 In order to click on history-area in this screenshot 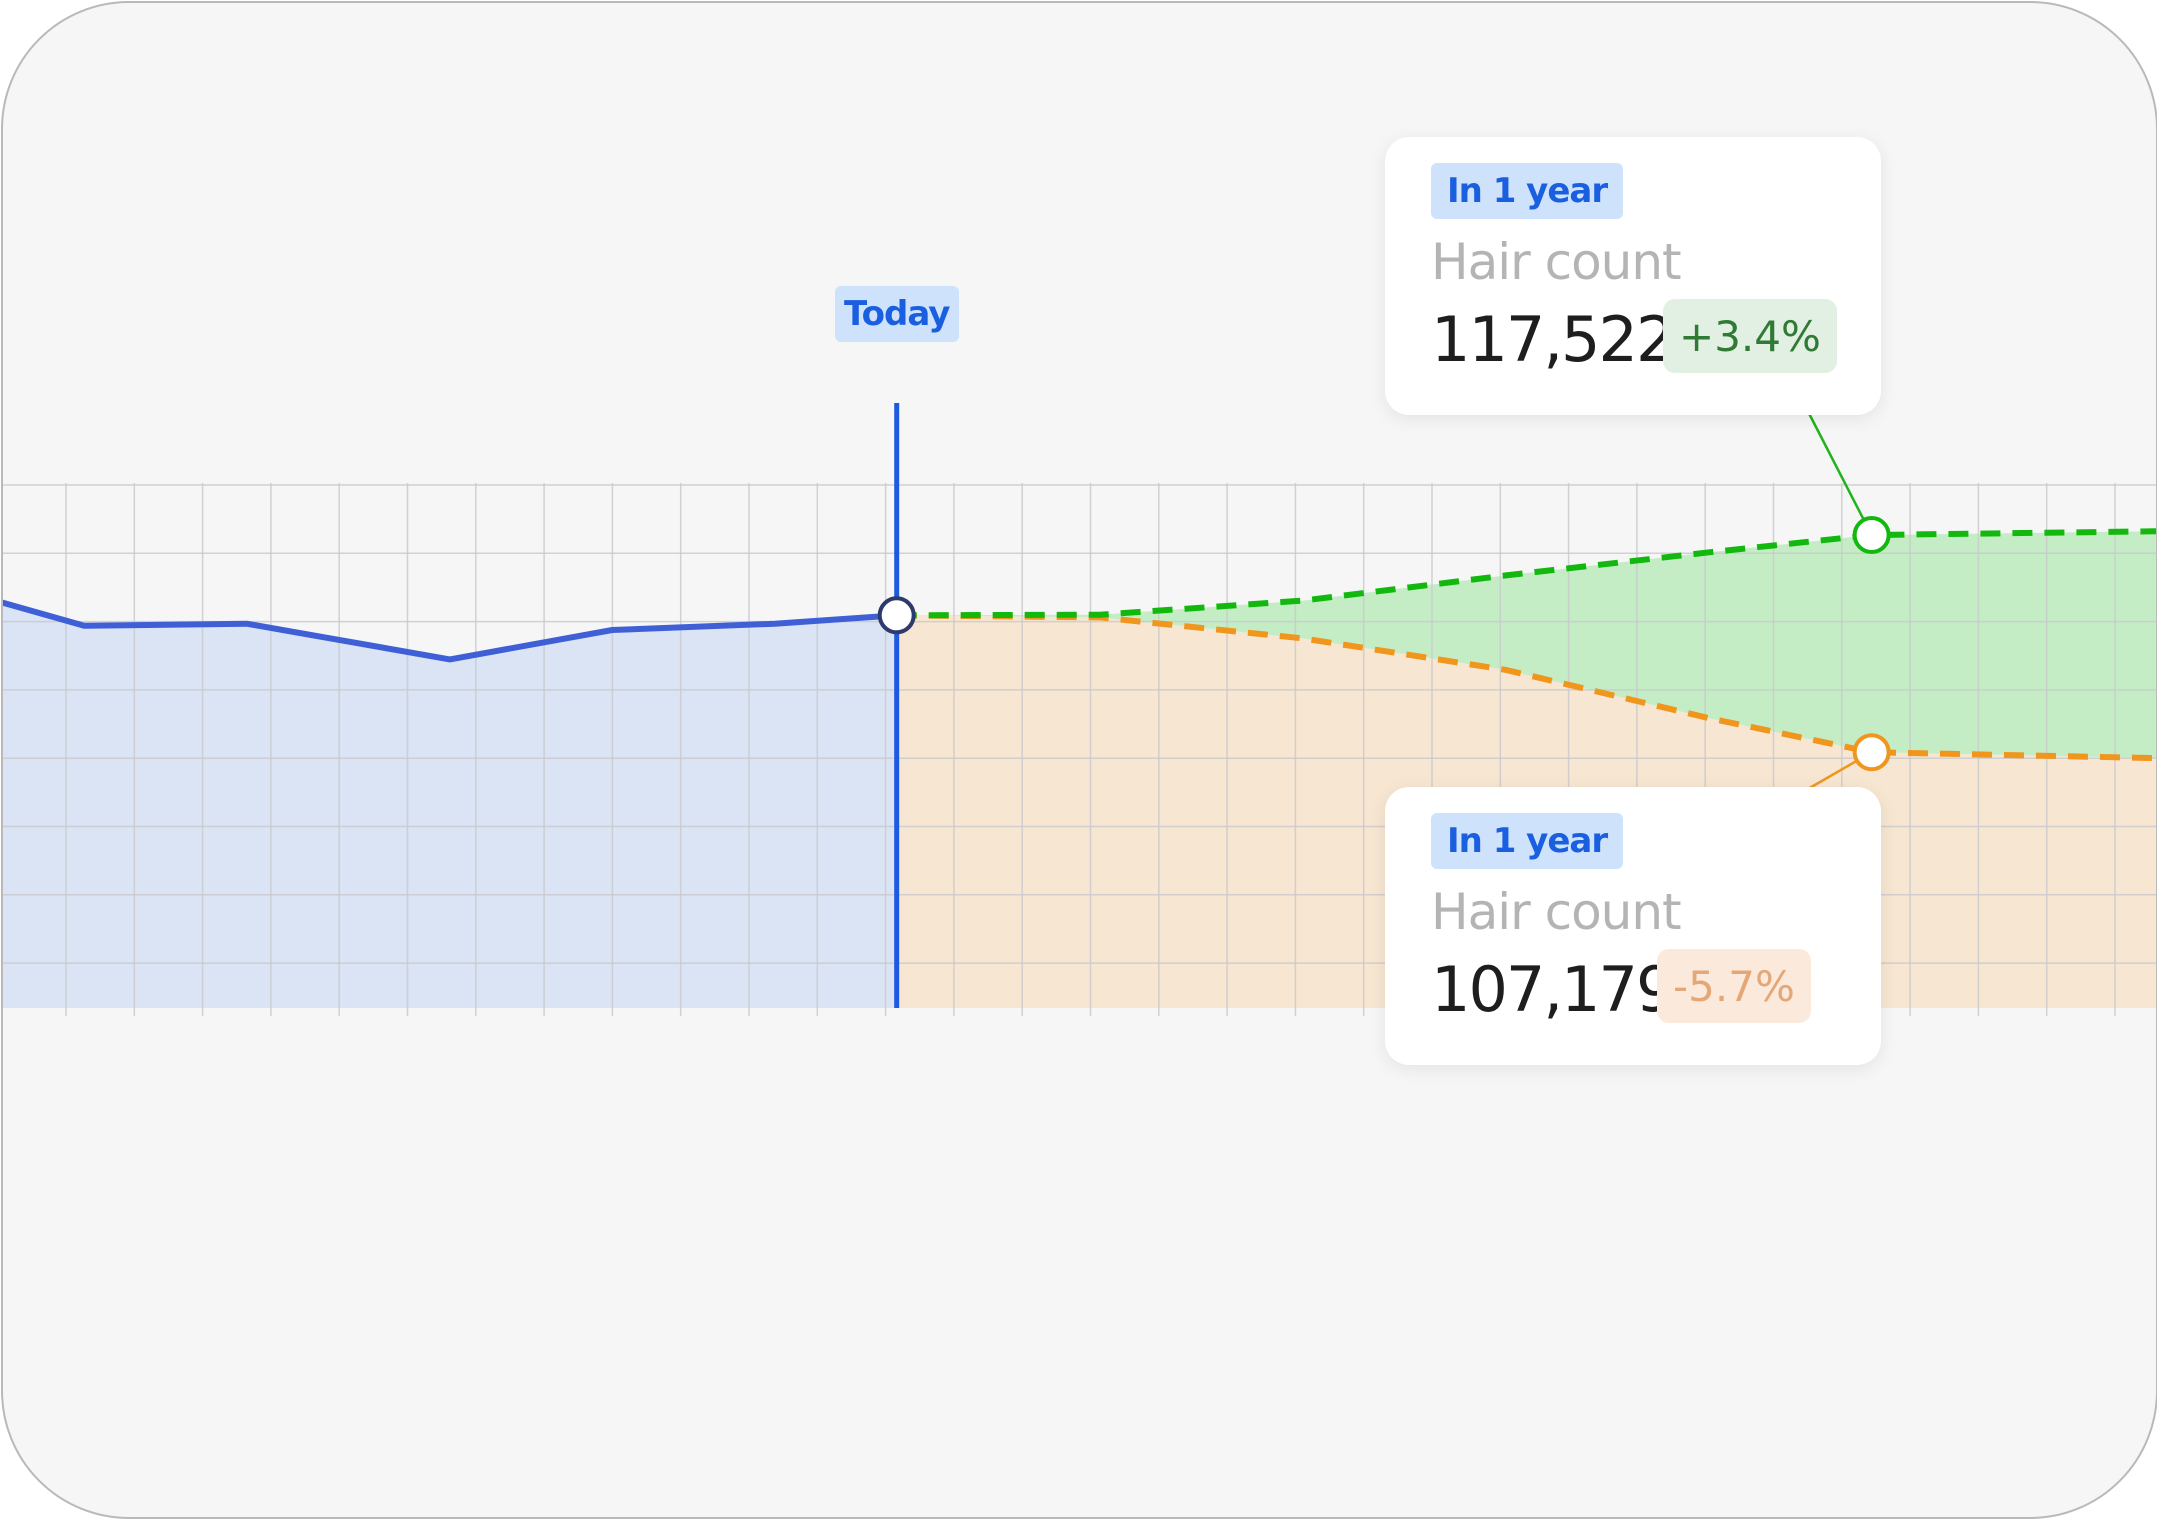, I will do `click(450, 805)`.